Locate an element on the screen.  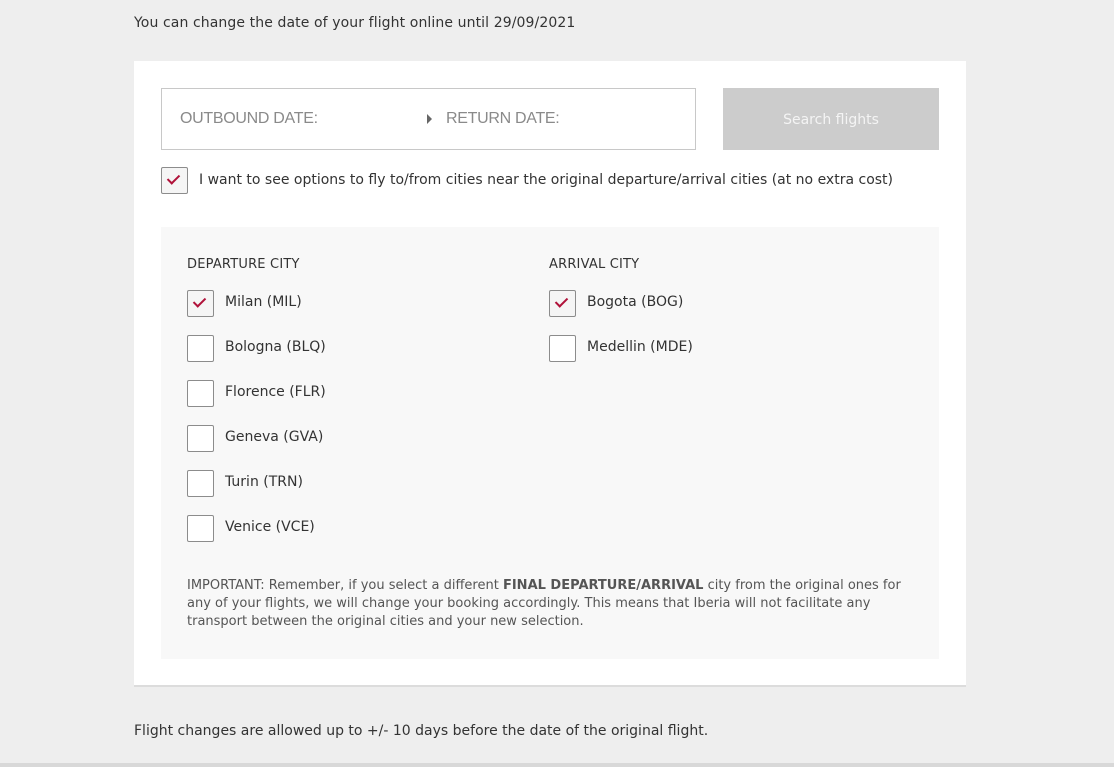
city-label: Medellin (MDE) is located at coordinates (640, 347).